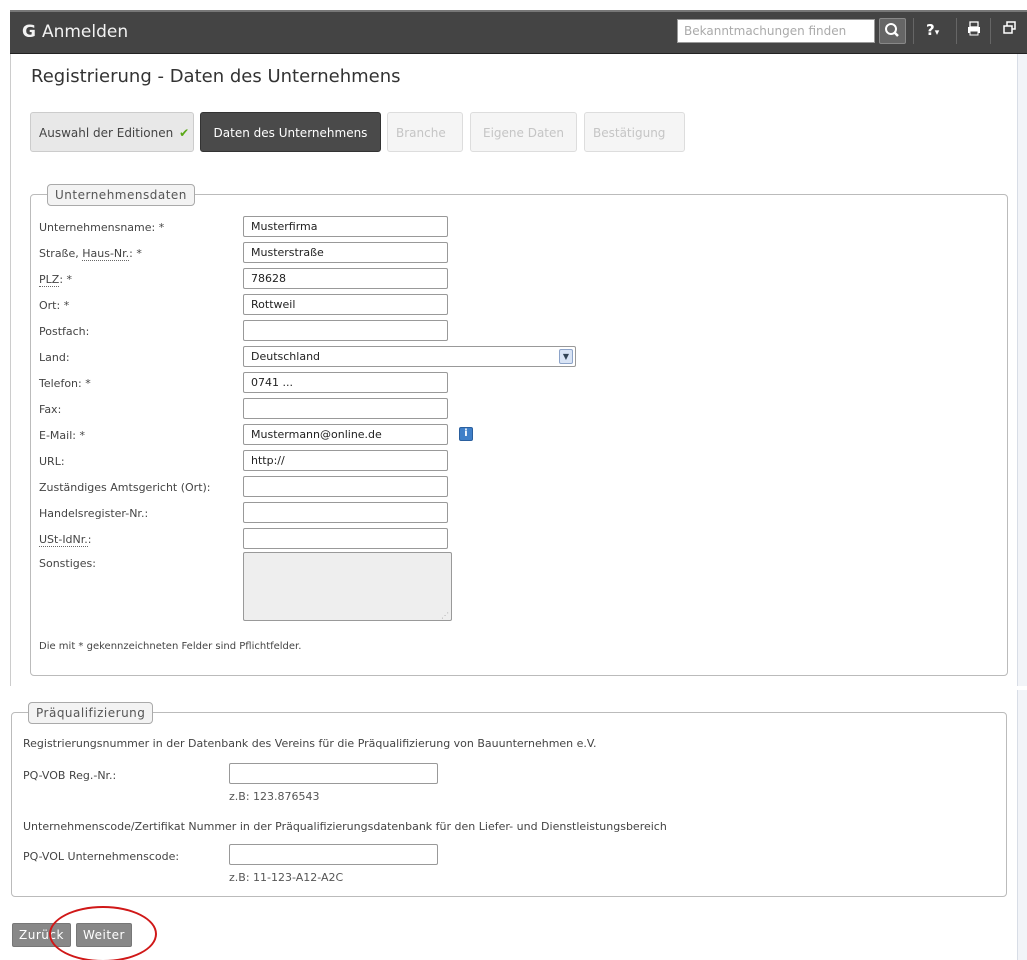 The height and width of the screenshot is (960, 1027). Describe the element at coordinates (90, 254) in the screenshot. I see `street-label: Straße, Haus-Nr.: *` at that location.